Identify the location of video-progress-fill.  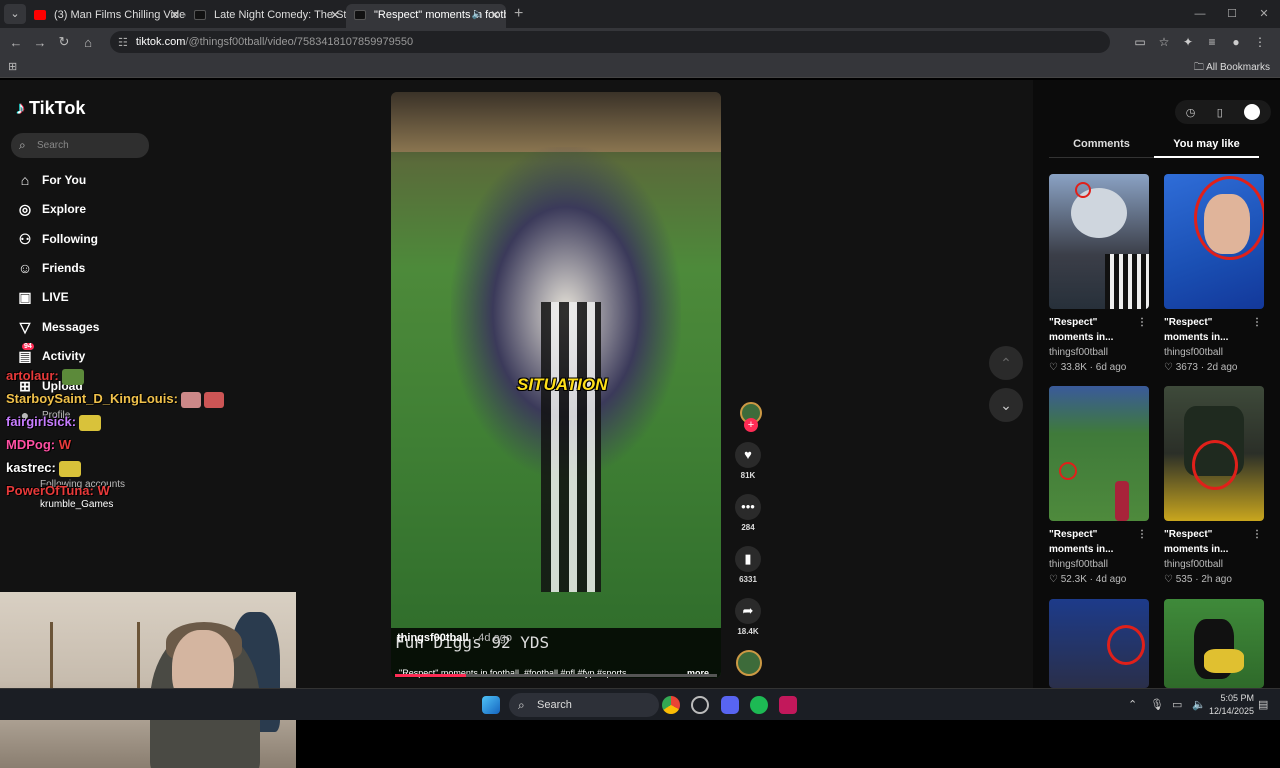
(430, 675).